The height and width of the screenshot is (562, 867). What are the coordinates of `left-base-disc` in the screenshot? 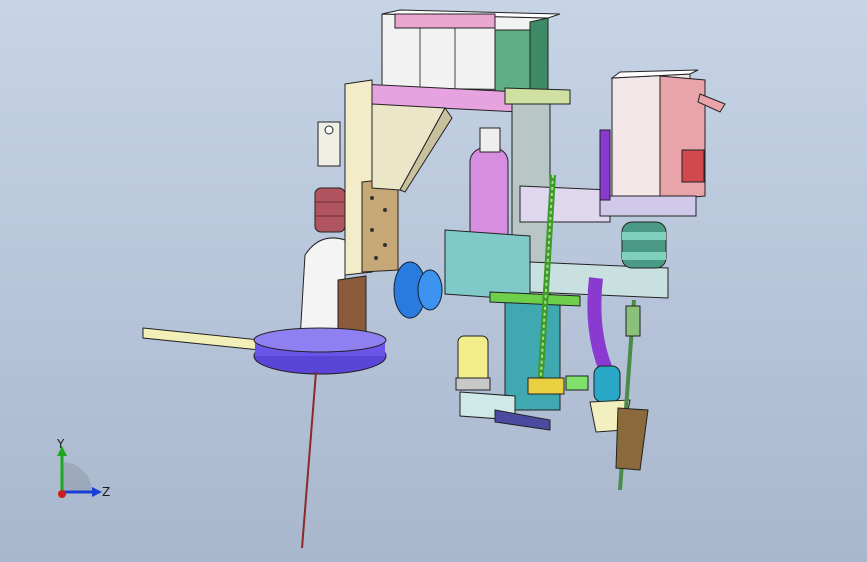 It's located at (320, 351).